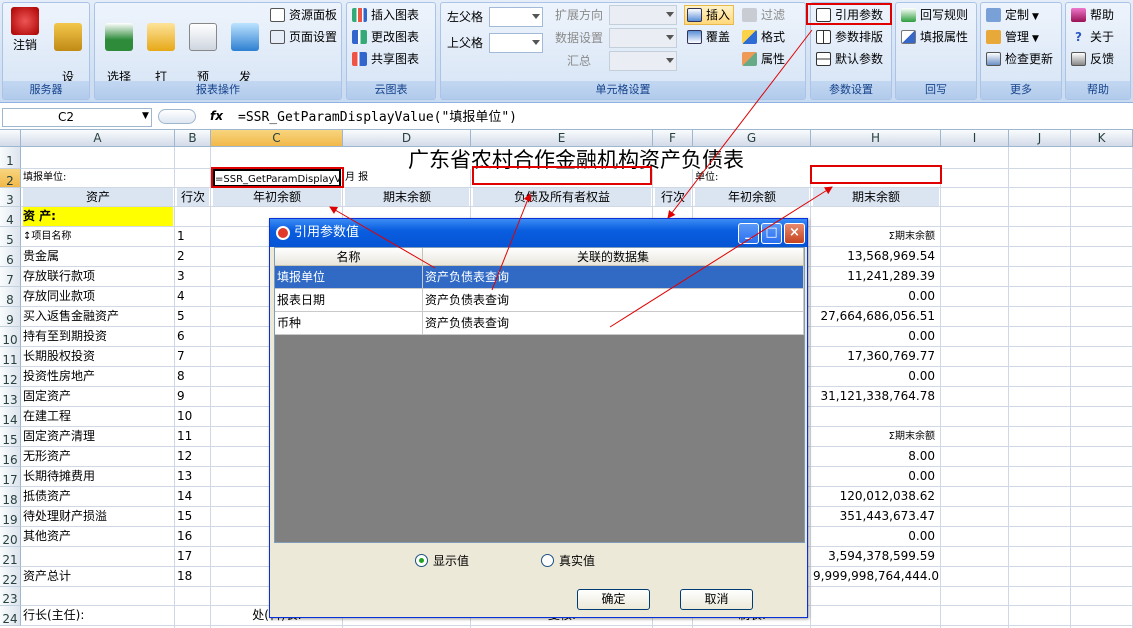 This screenshot has height=628, width=1133. I want to click on grid-header-name: 名称, so click(349, 257).